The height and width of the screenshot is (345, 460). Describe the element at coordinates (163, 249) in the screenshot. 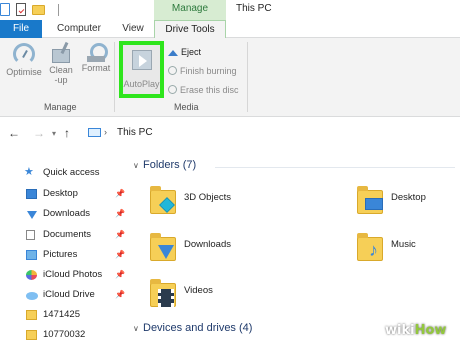

I see `downloads-folder-icon` at that location.